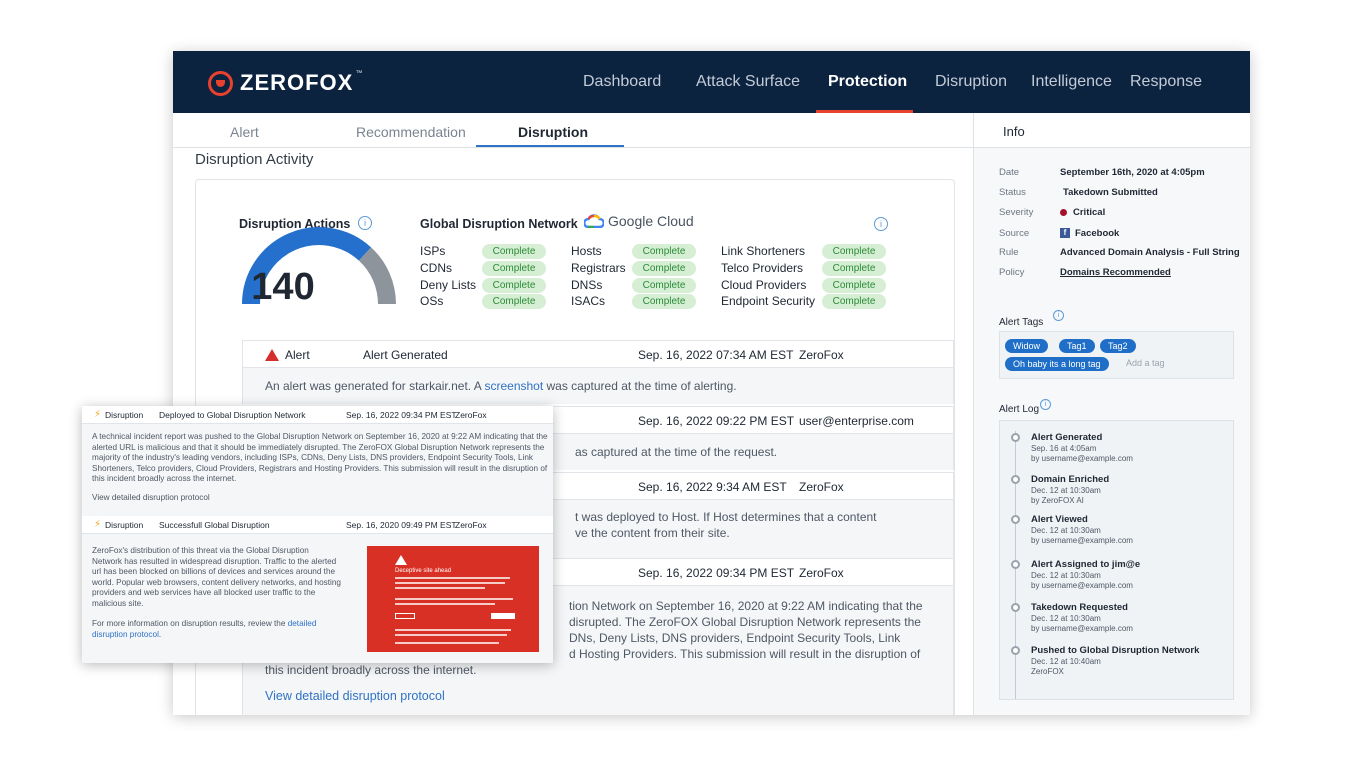  What do you see at coordinates (1166, 82) in the screenshot?
I see `nav-response: Response` at bounding box center [1166, 82].